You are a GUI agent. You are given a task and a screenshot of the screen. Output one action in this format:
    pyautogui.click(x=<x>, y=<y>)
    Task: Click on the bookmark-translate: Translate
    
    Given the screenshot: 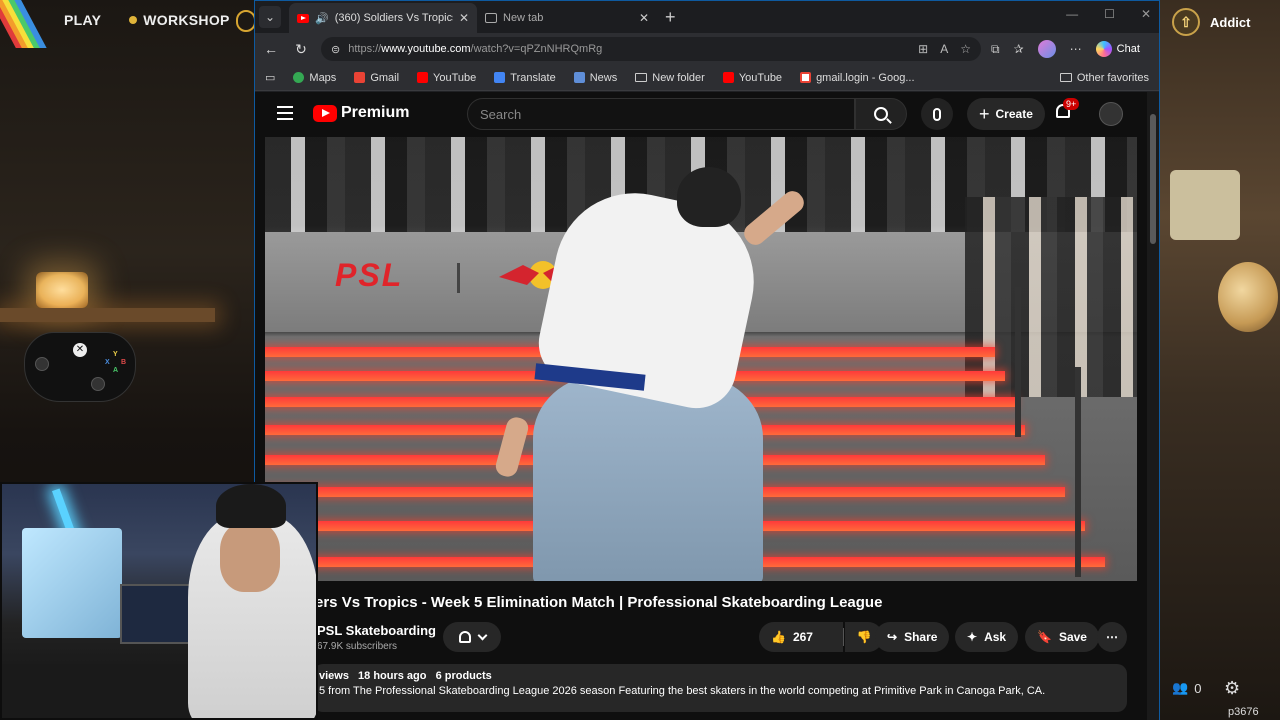 What is the action you would take?
    pyautogui.click(x=525, y=78)
    